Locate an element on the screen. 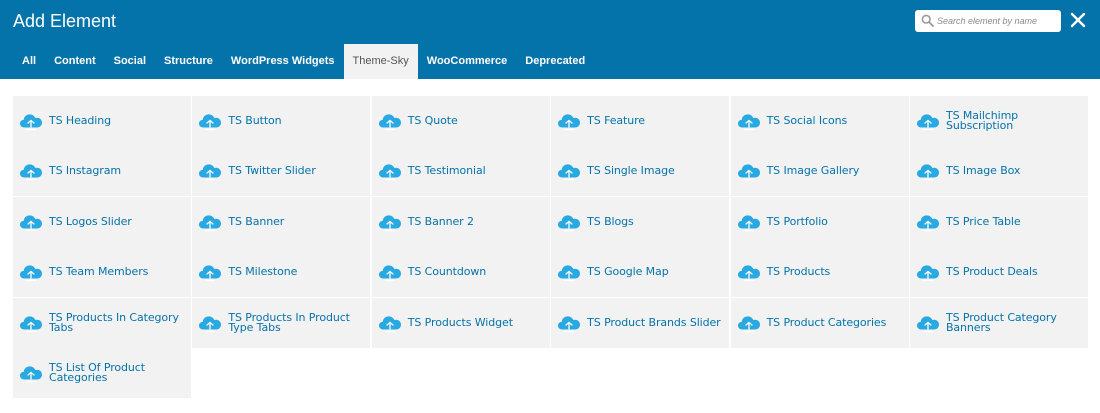  element-label: TS Products In Product Type Tabs is located at coordinates (289, 322).